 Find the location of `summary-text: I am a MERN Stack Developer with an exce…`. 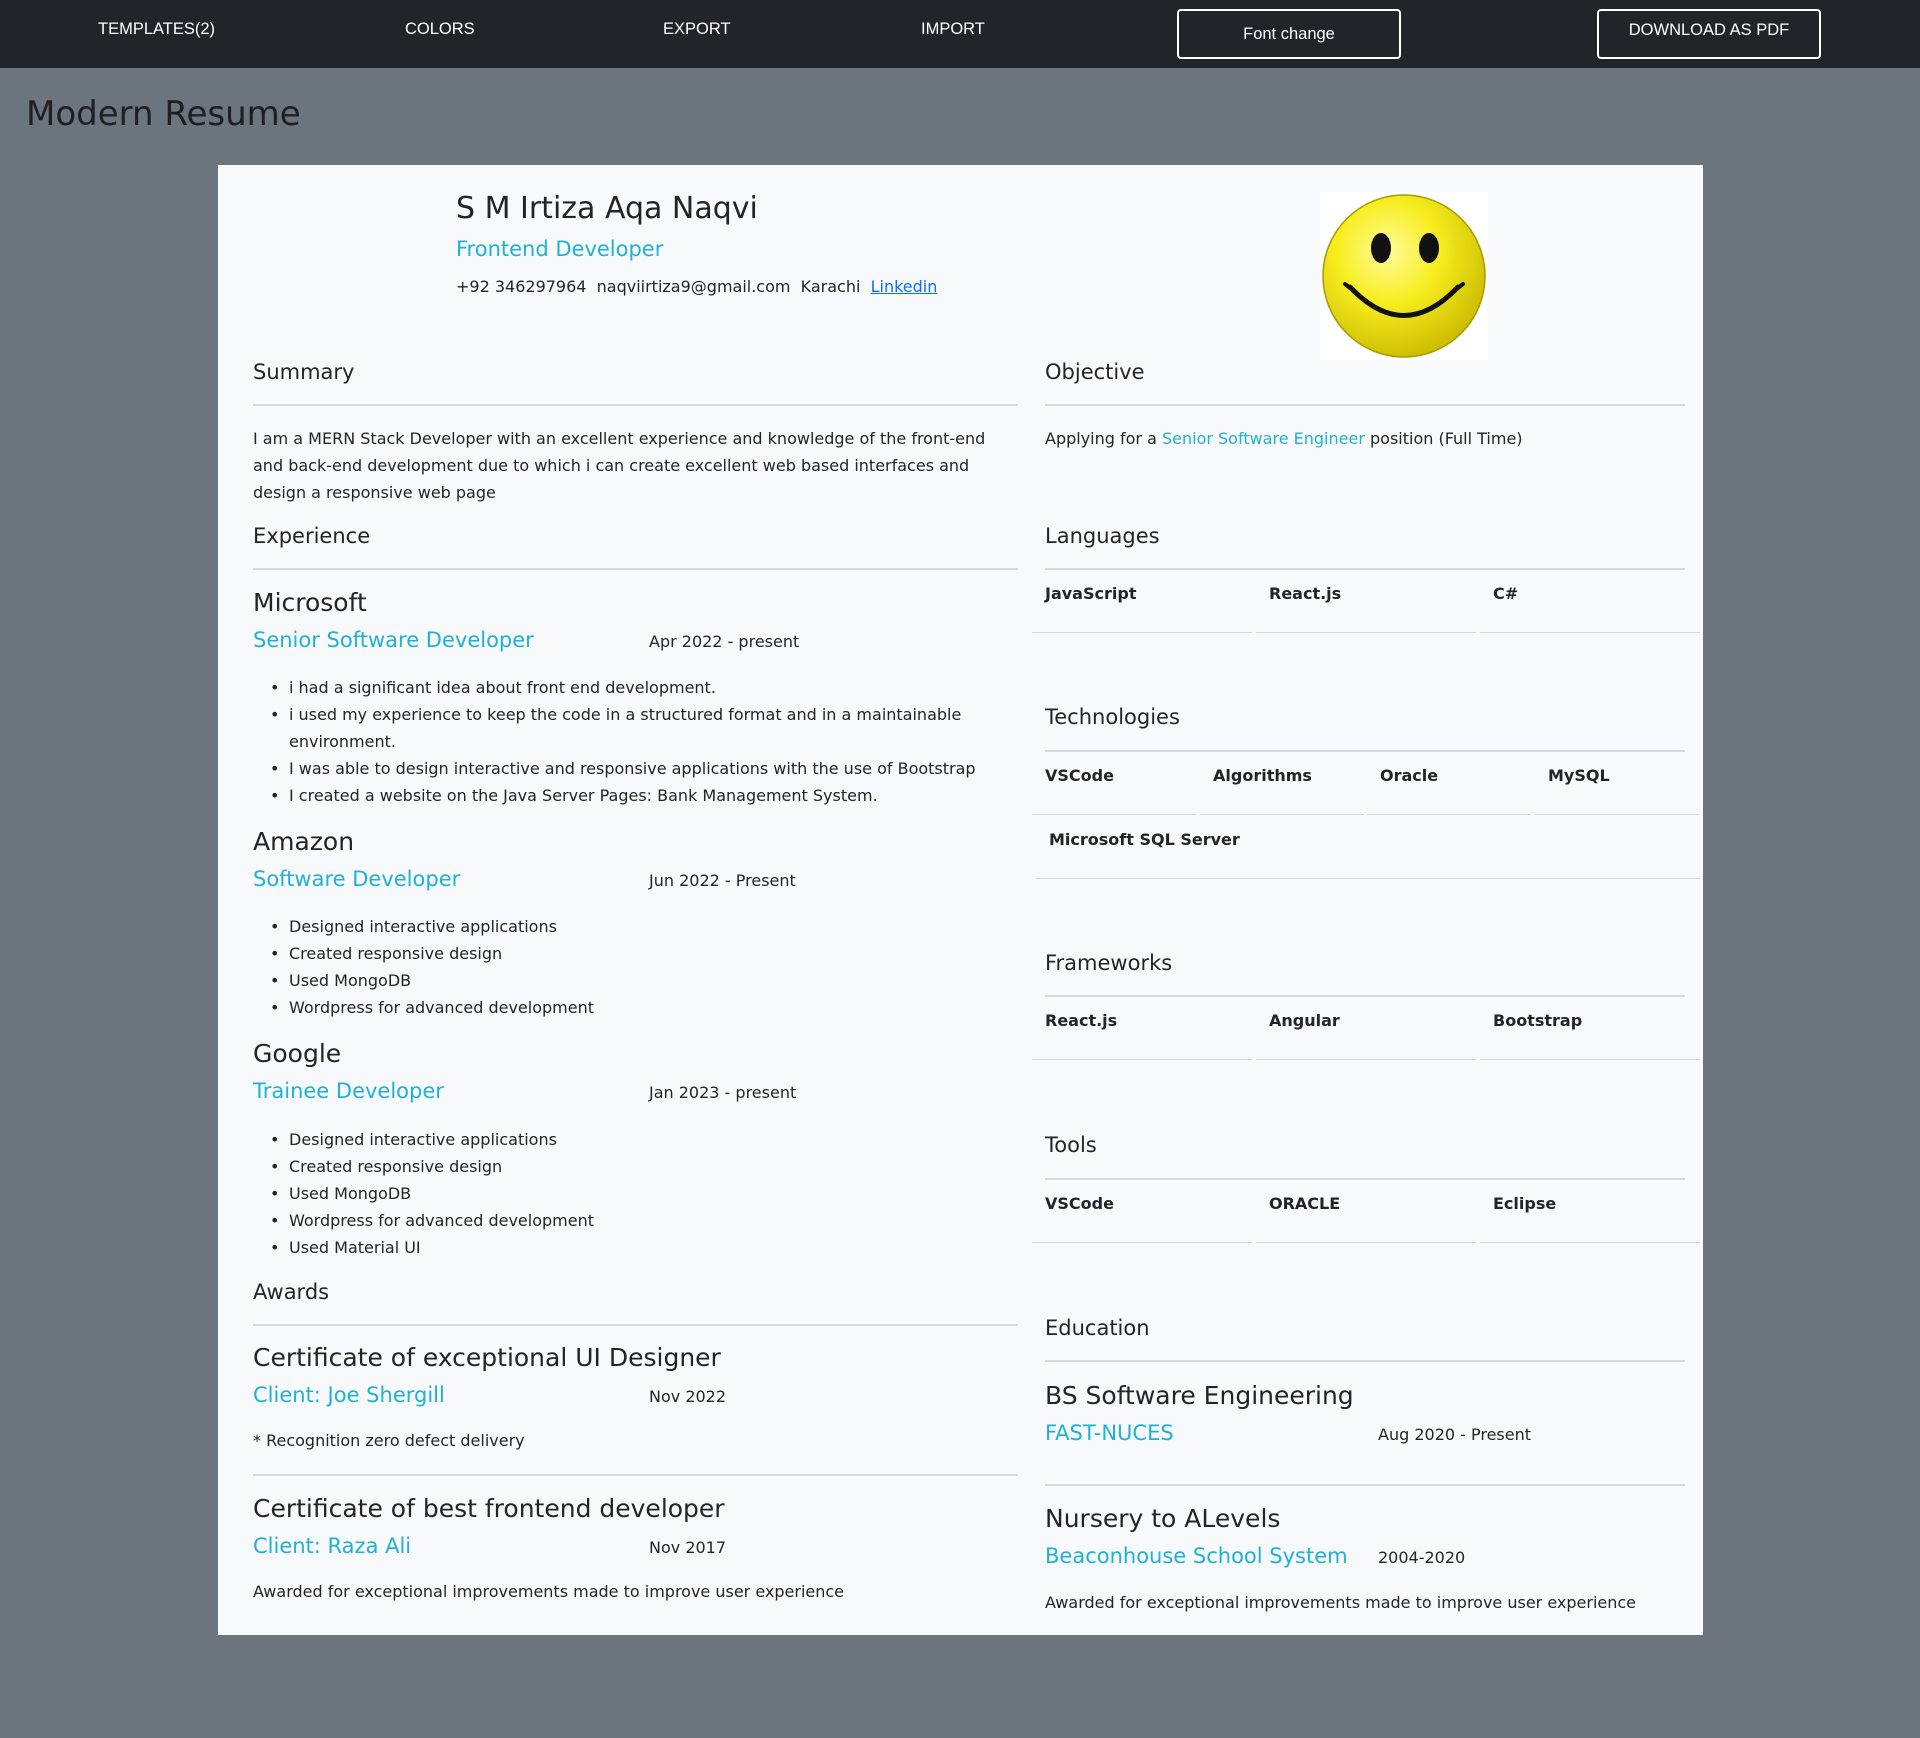

summary-text: I am a MERN Stack Developer with an exce… is located at coordinates (619, 465).